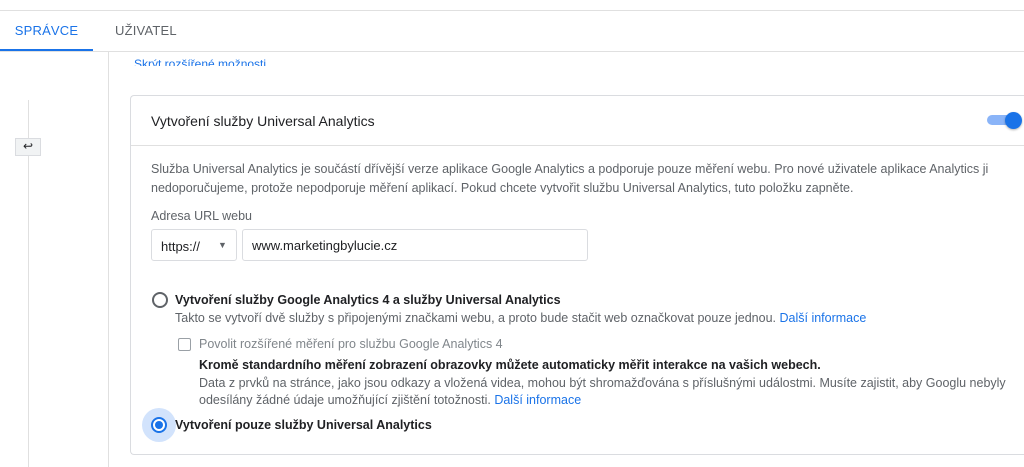 The image size is (1024, 467). Describe the element at coordinates (108, 259) in the screenshot. I see `column-divider` at that location.